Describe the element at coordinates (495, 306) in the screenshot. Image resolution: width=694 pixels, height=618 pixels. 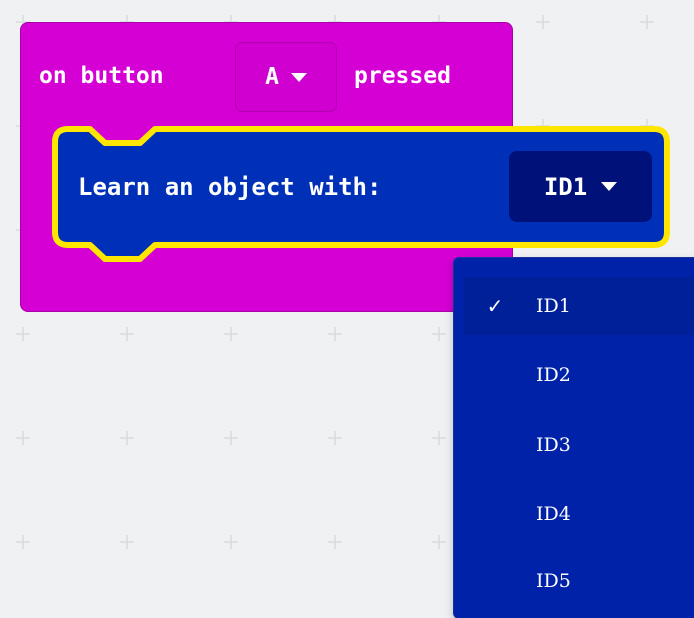
I see `checkmark-icon: ✓` at that location.